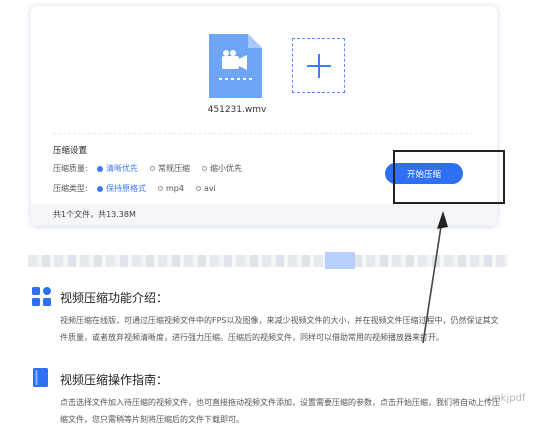 The width and height of the screenshot is (554, 428). What do you see at coordinates (435, 277) in the screenshot?
I see `annotation-arrow` at bounding box center [435, 277].